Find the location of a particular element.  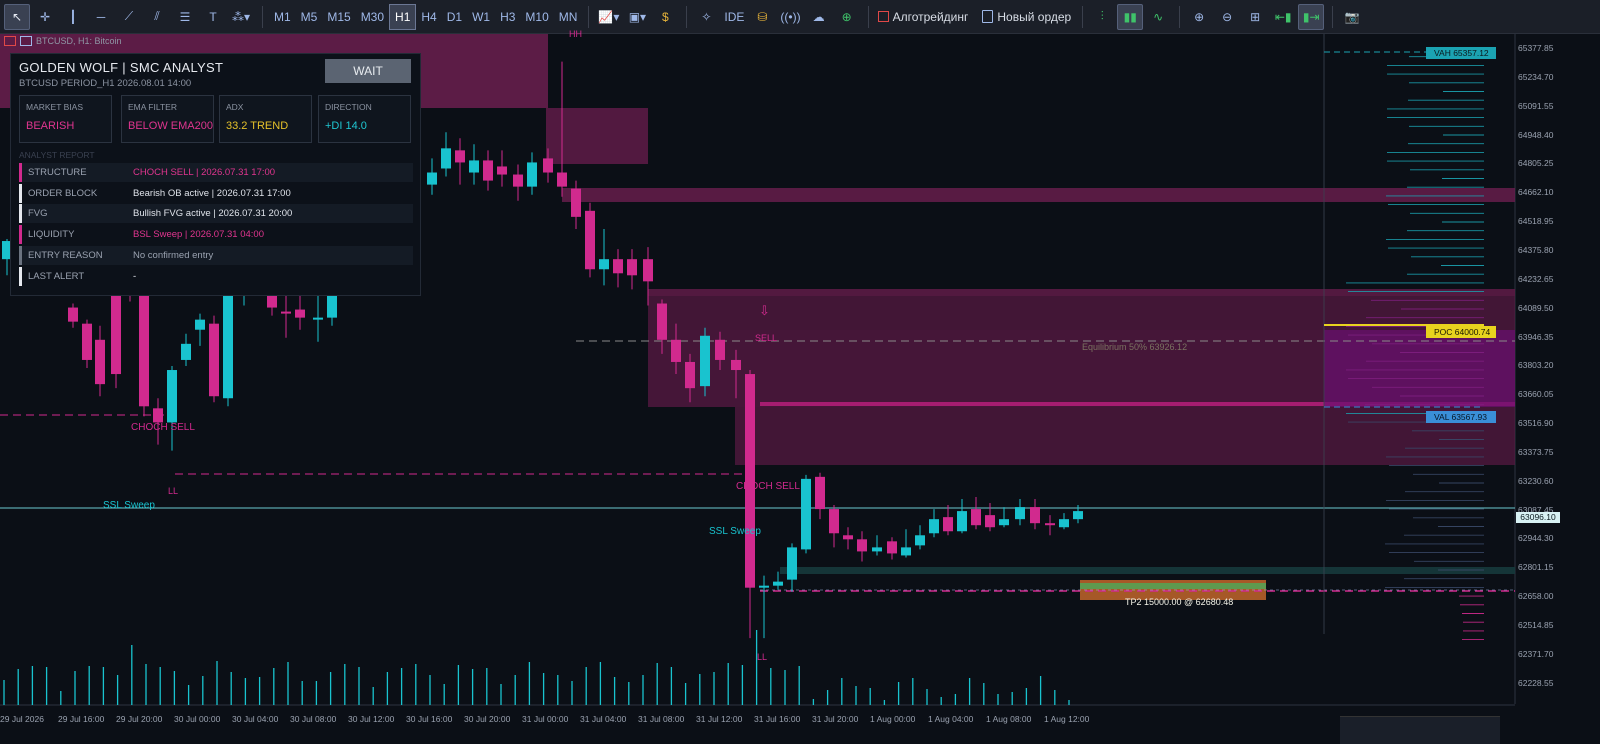

info-card: ADX 33.2 TREND is located at coordinates (265, 119).